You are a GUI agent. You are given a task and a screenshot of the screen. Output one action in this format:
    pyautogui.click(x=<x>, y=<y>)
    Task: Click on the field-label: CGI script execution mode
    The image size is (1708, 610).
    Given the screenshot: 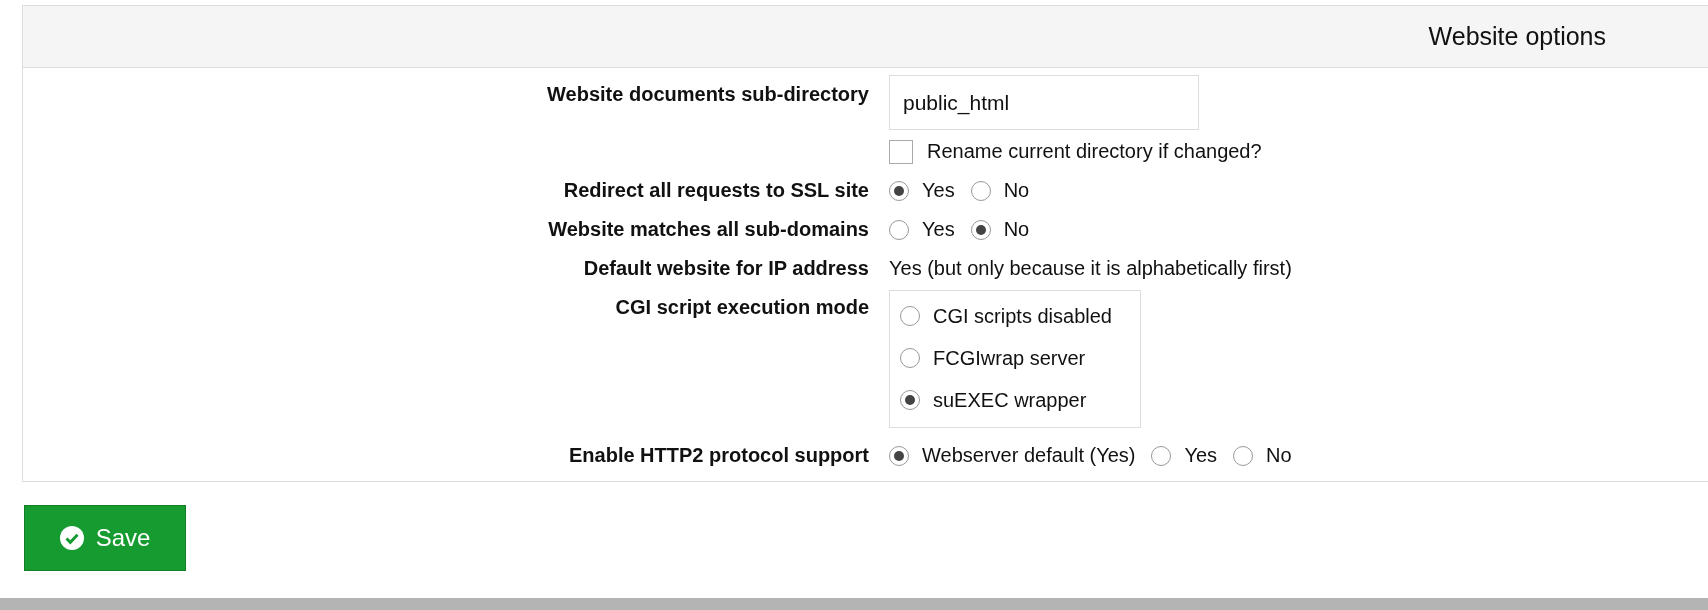 What is the action you would take?
    pyautogui.click(x=742, y=307)
    